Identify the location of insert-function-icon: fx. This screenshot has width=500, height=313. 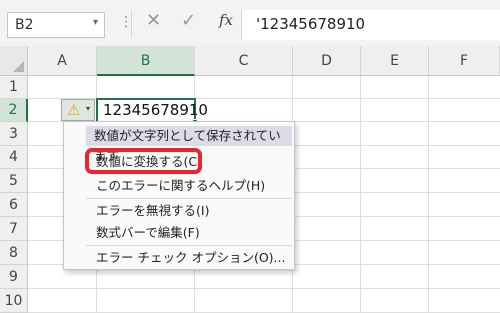
(226, 20).